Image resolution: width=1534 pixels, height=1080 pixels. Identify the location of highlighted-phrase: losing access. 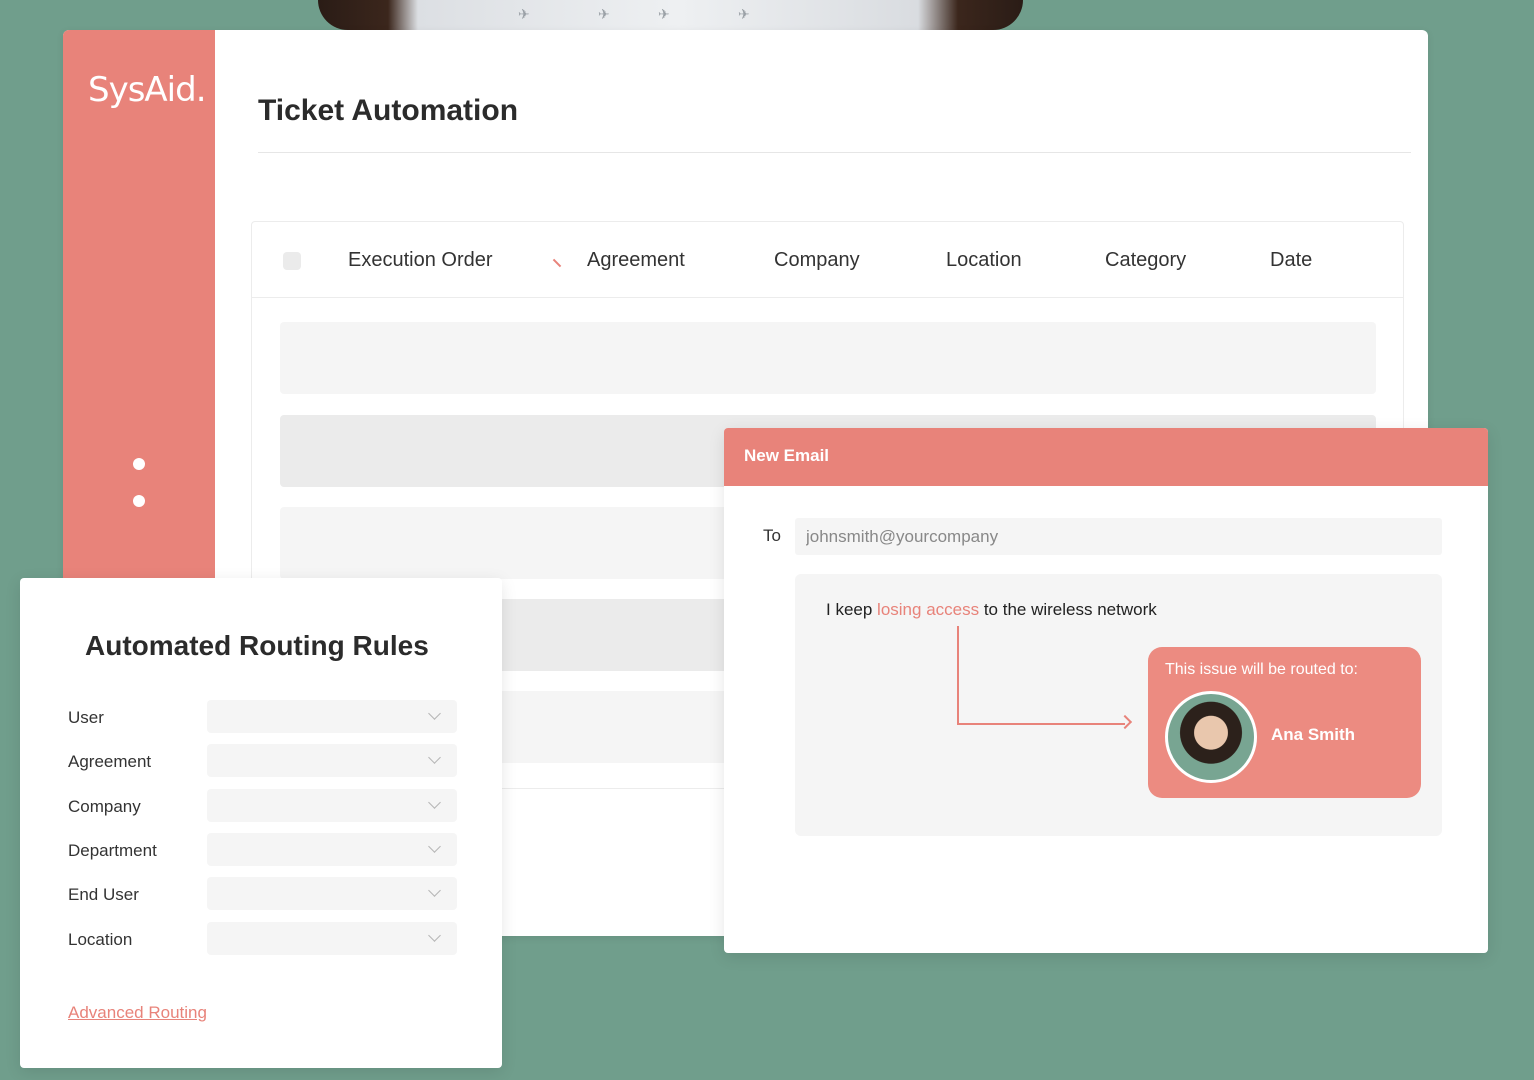
(928, 609).